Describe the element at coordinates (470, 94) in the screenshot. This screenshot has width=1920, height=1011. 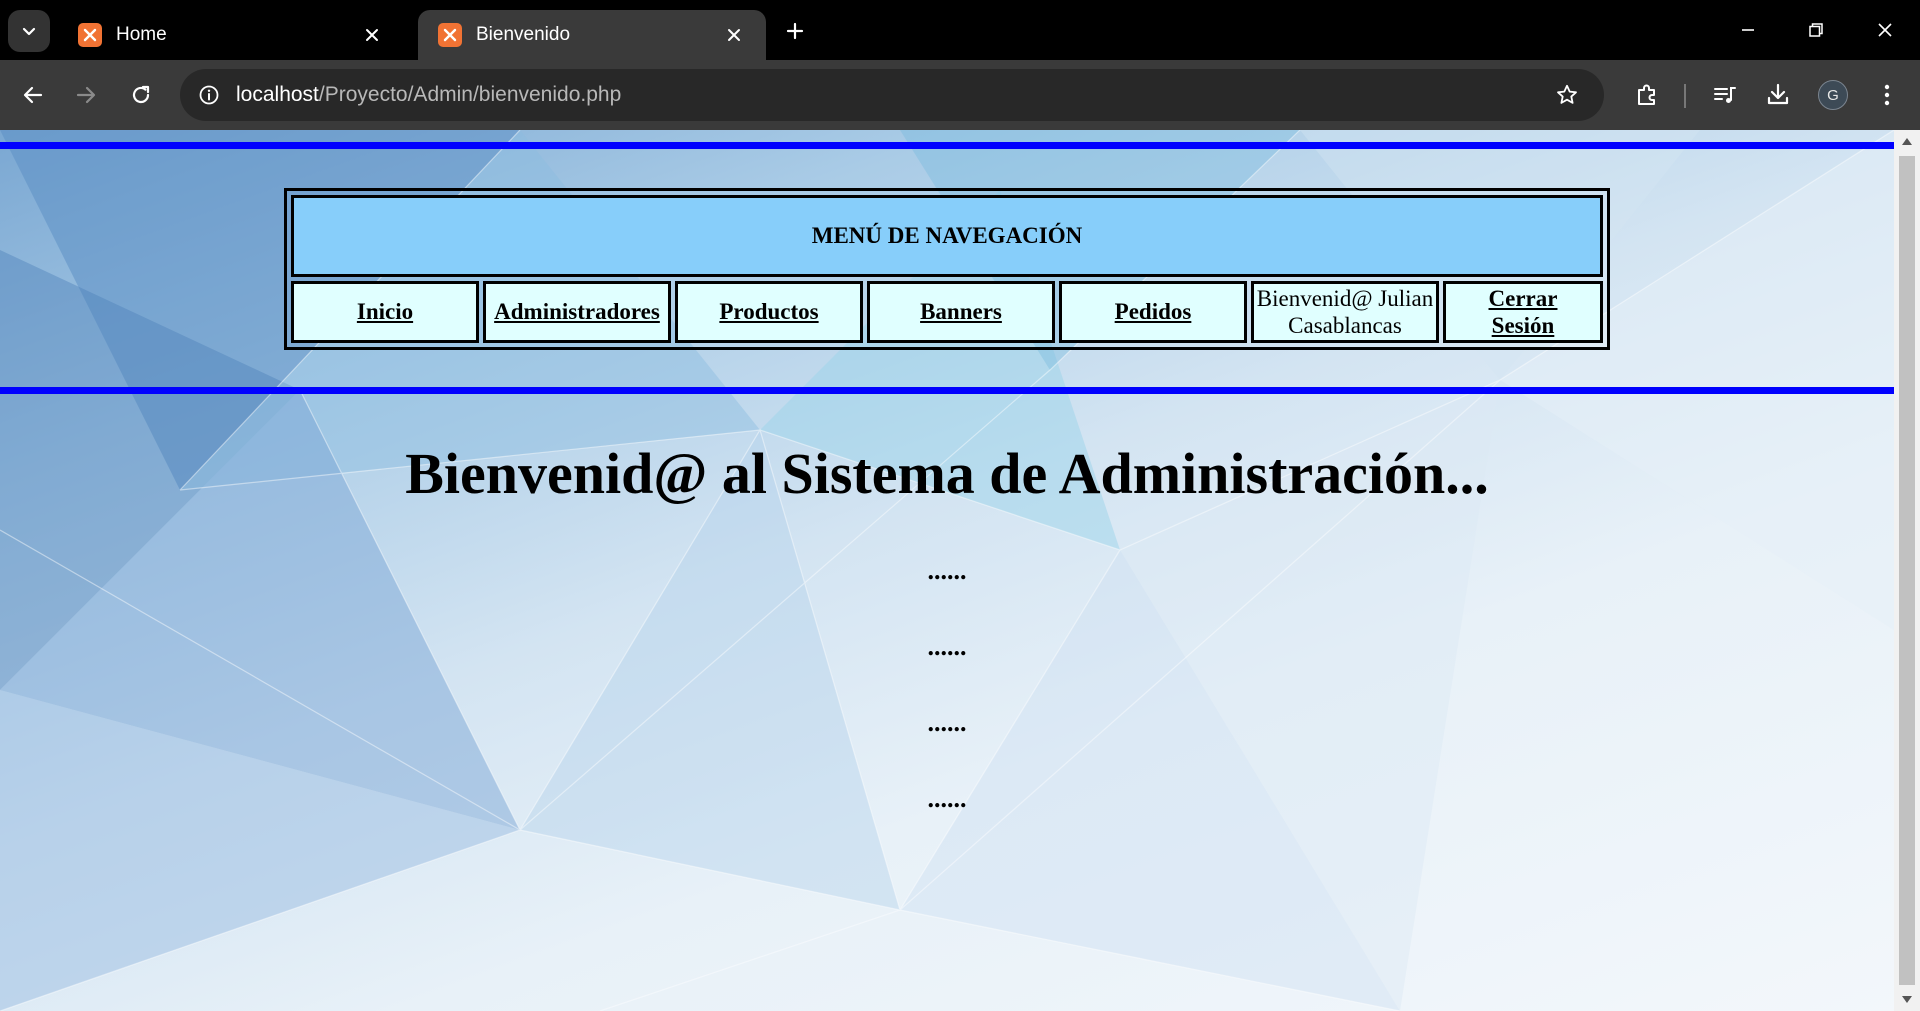
I see `url-path: /Proyecto/Admin/bienvenido.php` at that location.